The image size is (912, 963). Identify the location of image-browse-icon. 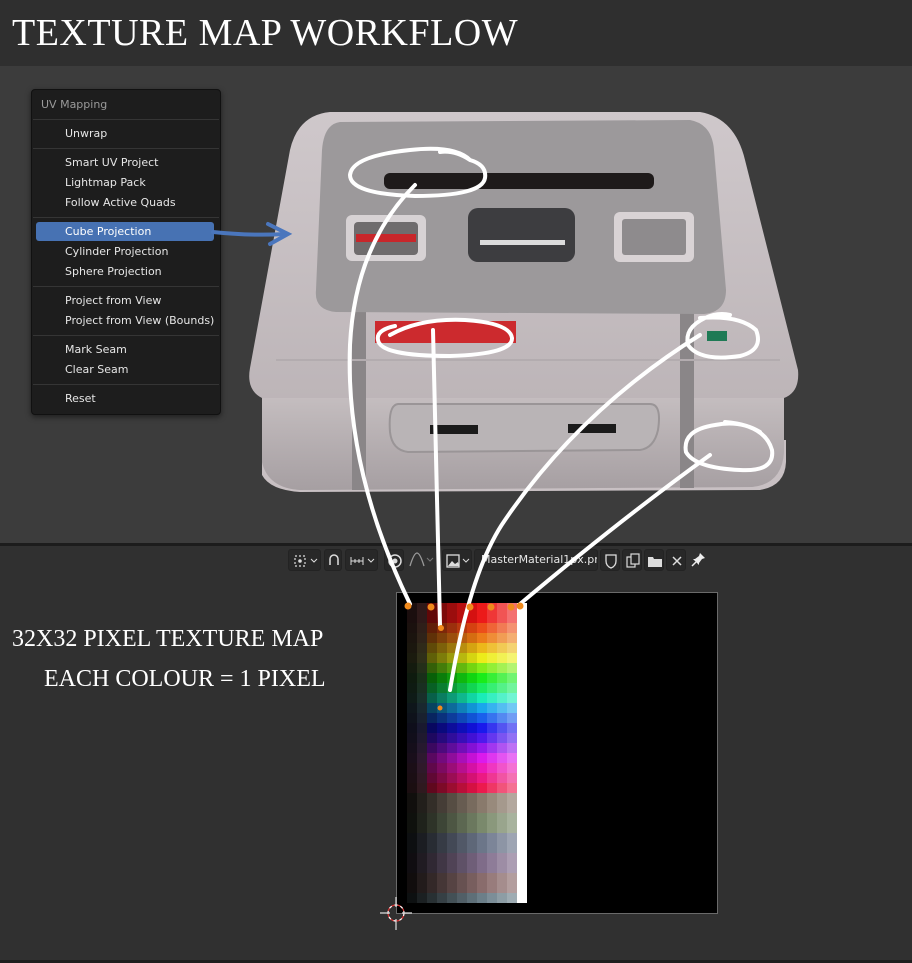
(457, 560).